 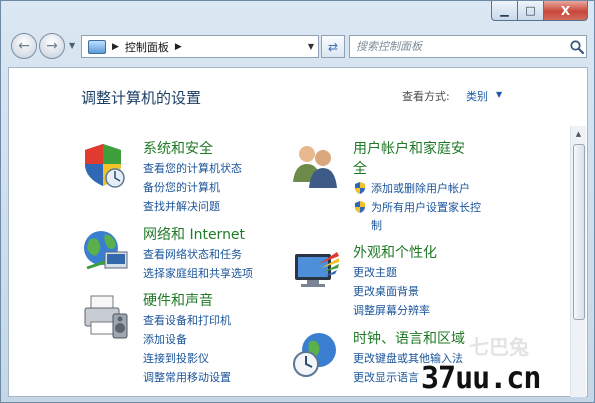 I want to click on category-title: 硬件和声音, so click(x=178, y=300).